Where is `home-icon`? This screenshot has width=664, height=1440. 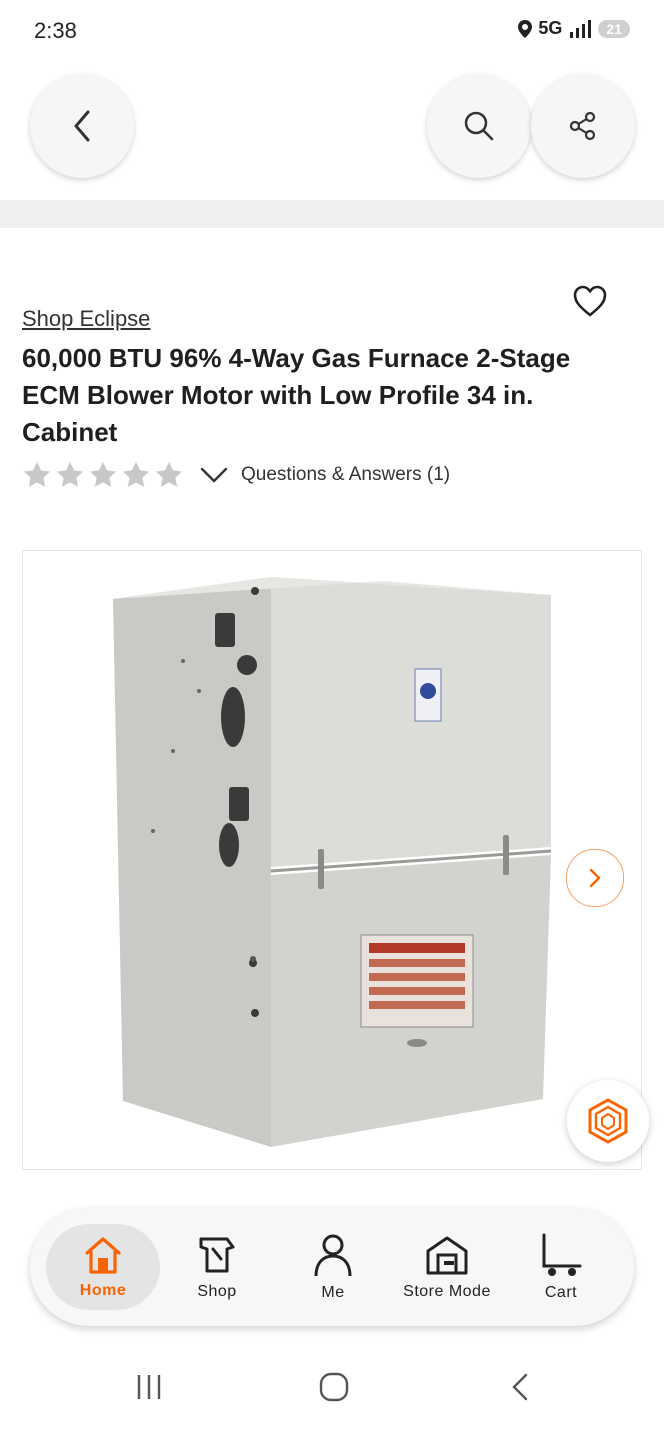 home-icon is located at coordinates (103, 1255).